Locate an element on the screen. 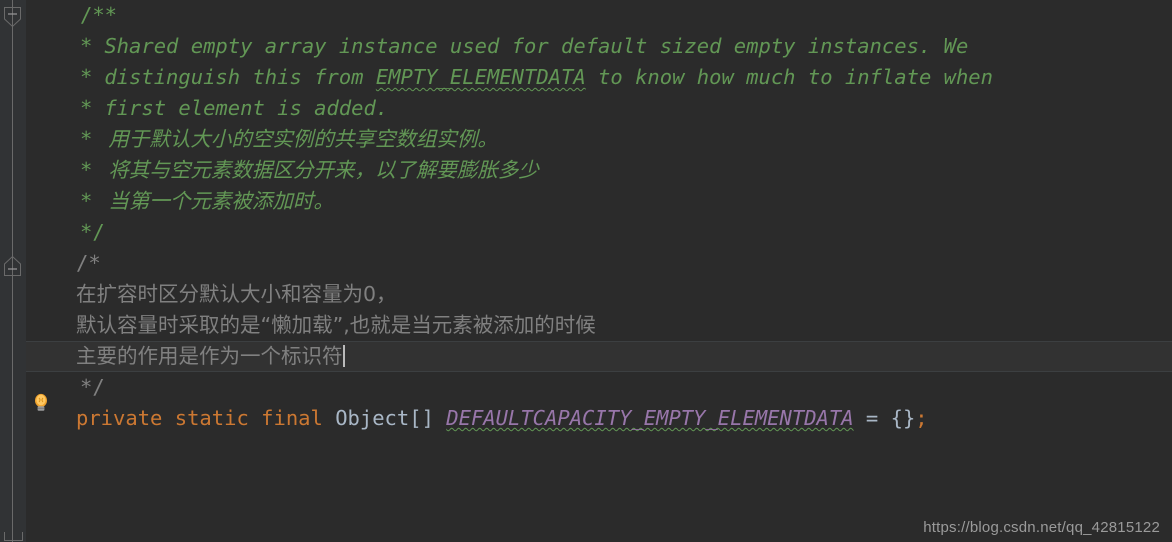 The image size is (1172, 542). code-line-current: 主要的作用是作为一个标识符 is located at coordinates (599, 356).